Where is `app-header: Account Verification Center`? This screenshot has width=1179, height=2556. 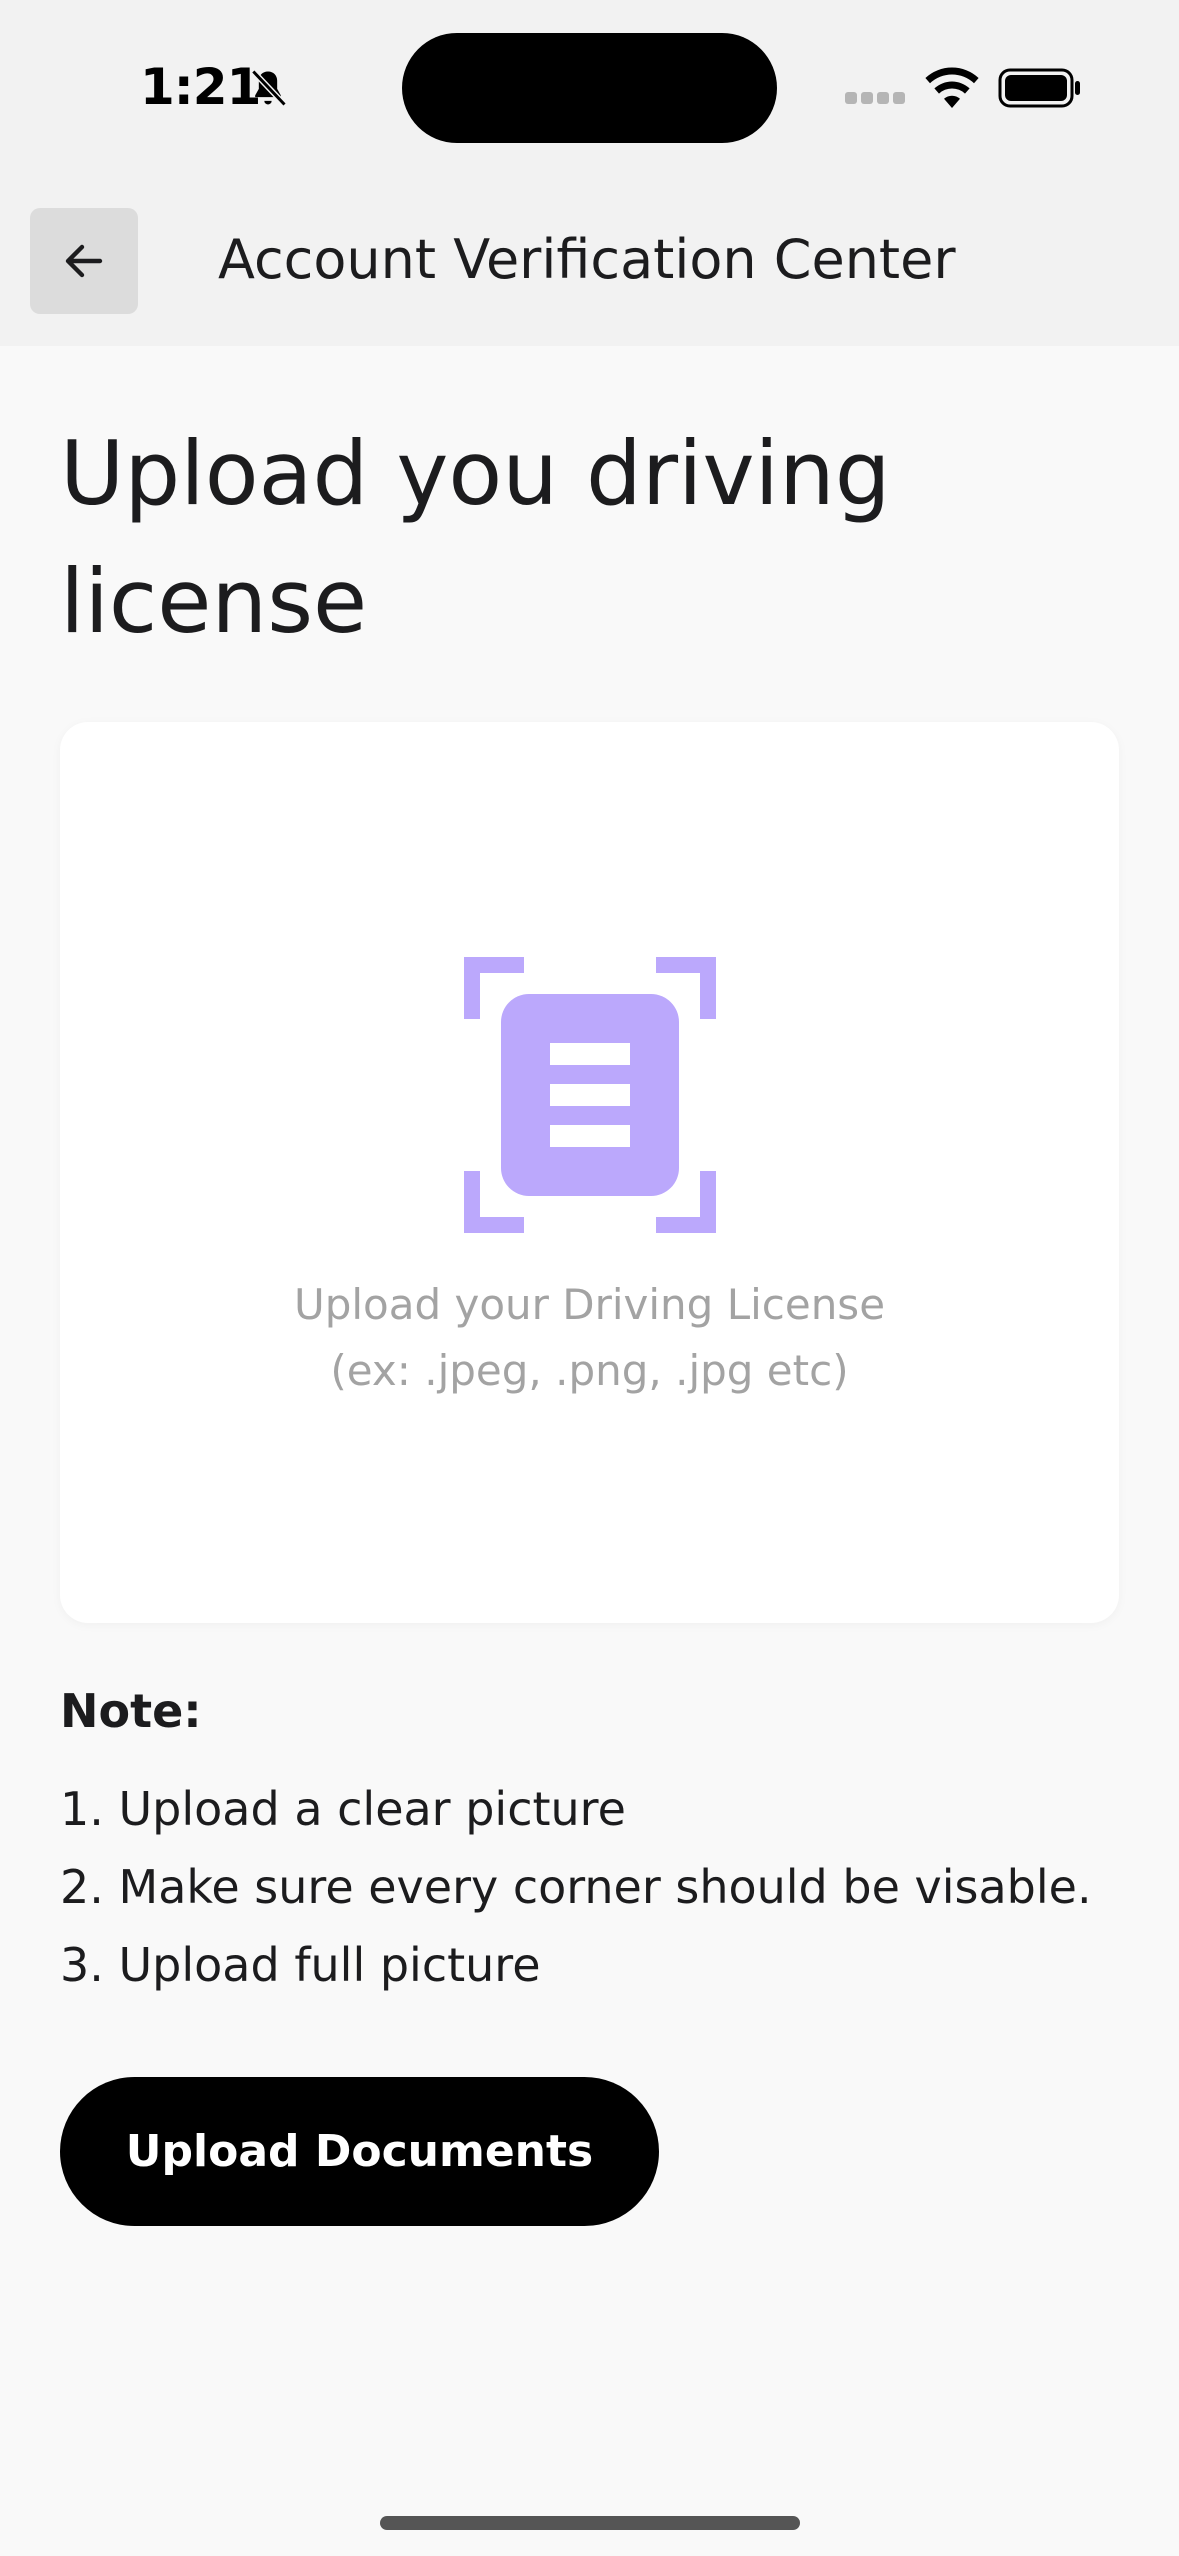
app-header: Account Verification Center is located at coordinates (589, 268).